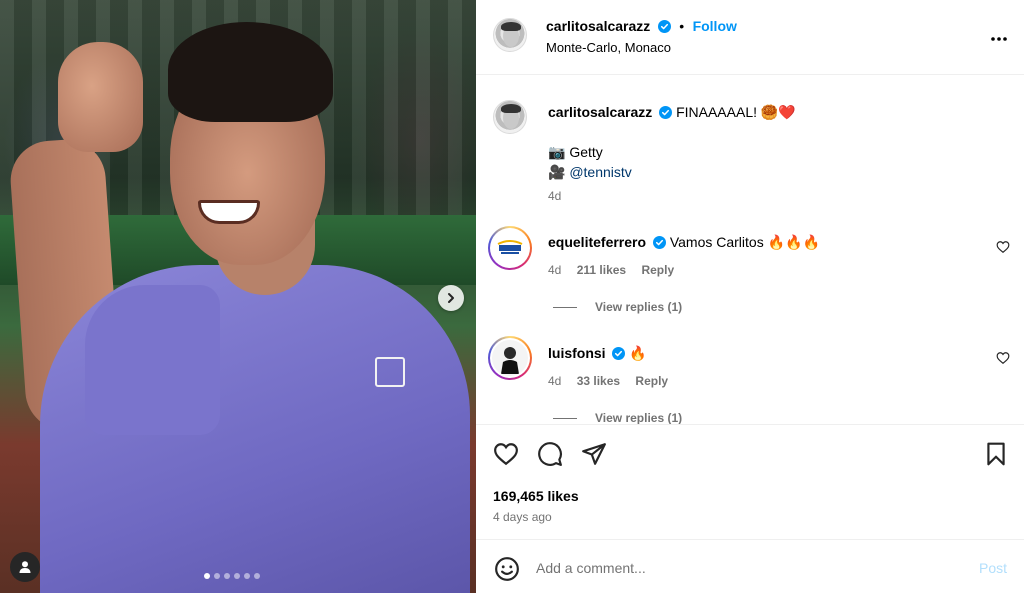  What do you see at coordinates (554, 381) in the screenshot?
I see `comment-2-time: 4d` at bounding box center [554, 381].